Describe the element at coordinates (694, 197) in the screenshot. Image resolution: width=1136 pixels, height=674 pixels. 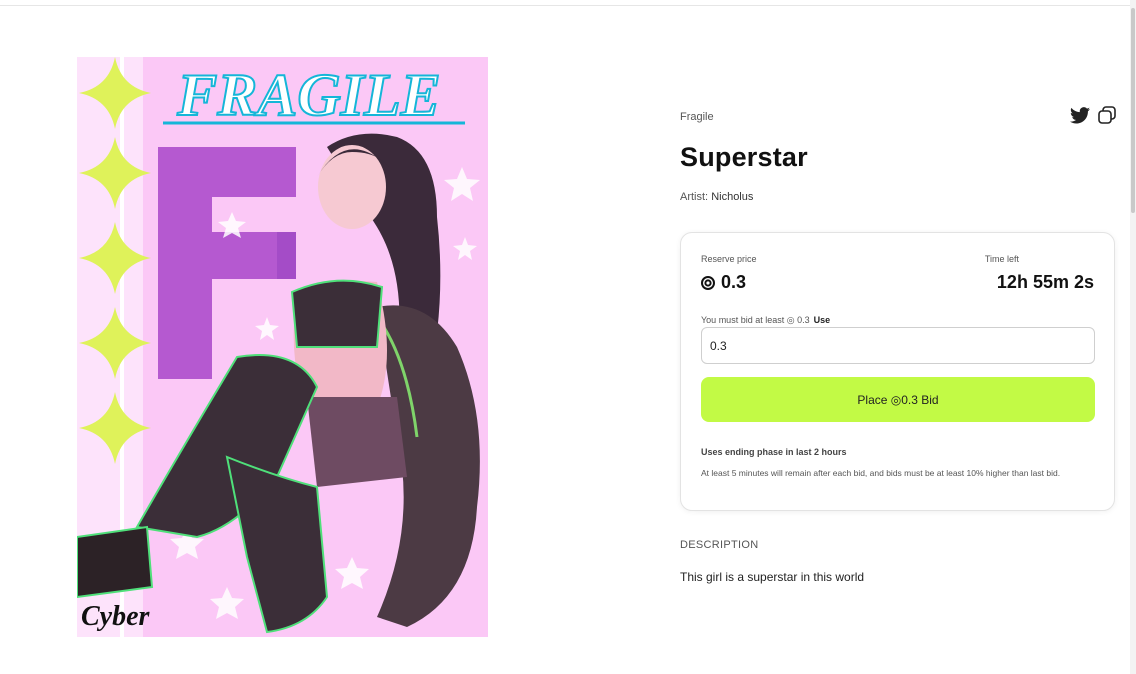
I see `artist-prefix: Artist:` at that location.